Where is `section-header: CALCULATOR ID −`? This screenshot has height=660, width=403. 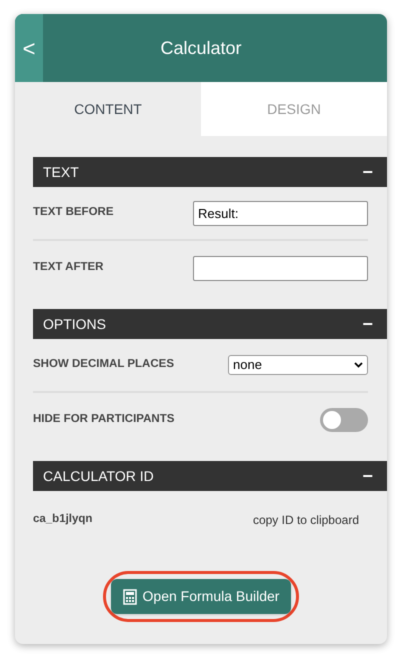
section-header: CALCULATOR ID − is located at coordinates (210, 476).